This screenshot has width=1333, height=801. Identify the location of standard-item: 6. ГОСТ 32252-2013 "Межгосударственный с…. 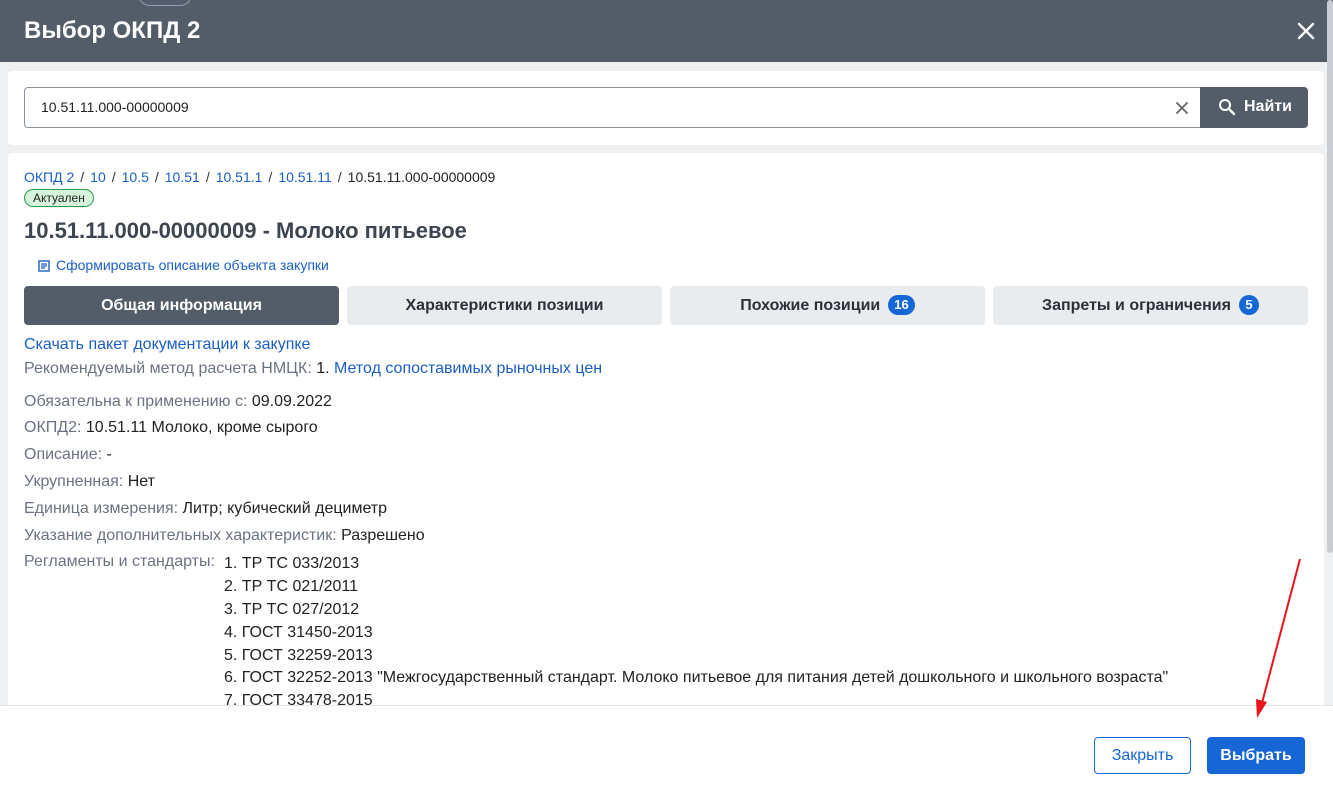
(696, 678).